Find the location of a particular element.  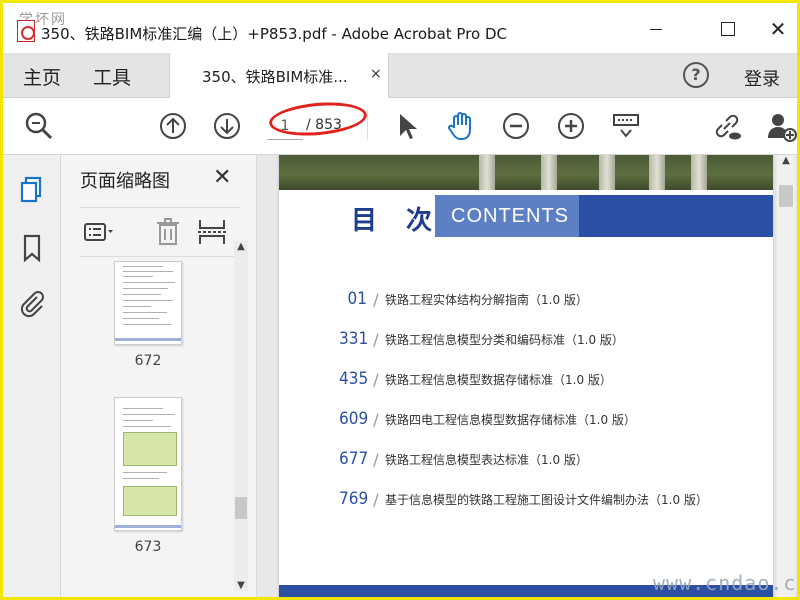

toc-page-number: 677 is located at coordinates (354, 459).